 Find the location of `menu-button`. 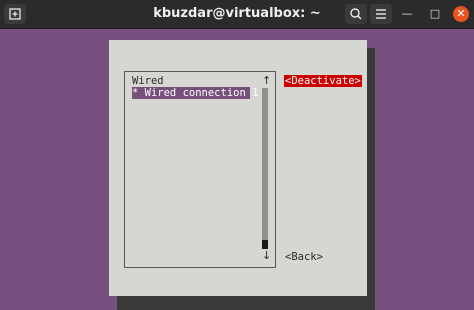

menu-button is located at coordinates (381, 14).